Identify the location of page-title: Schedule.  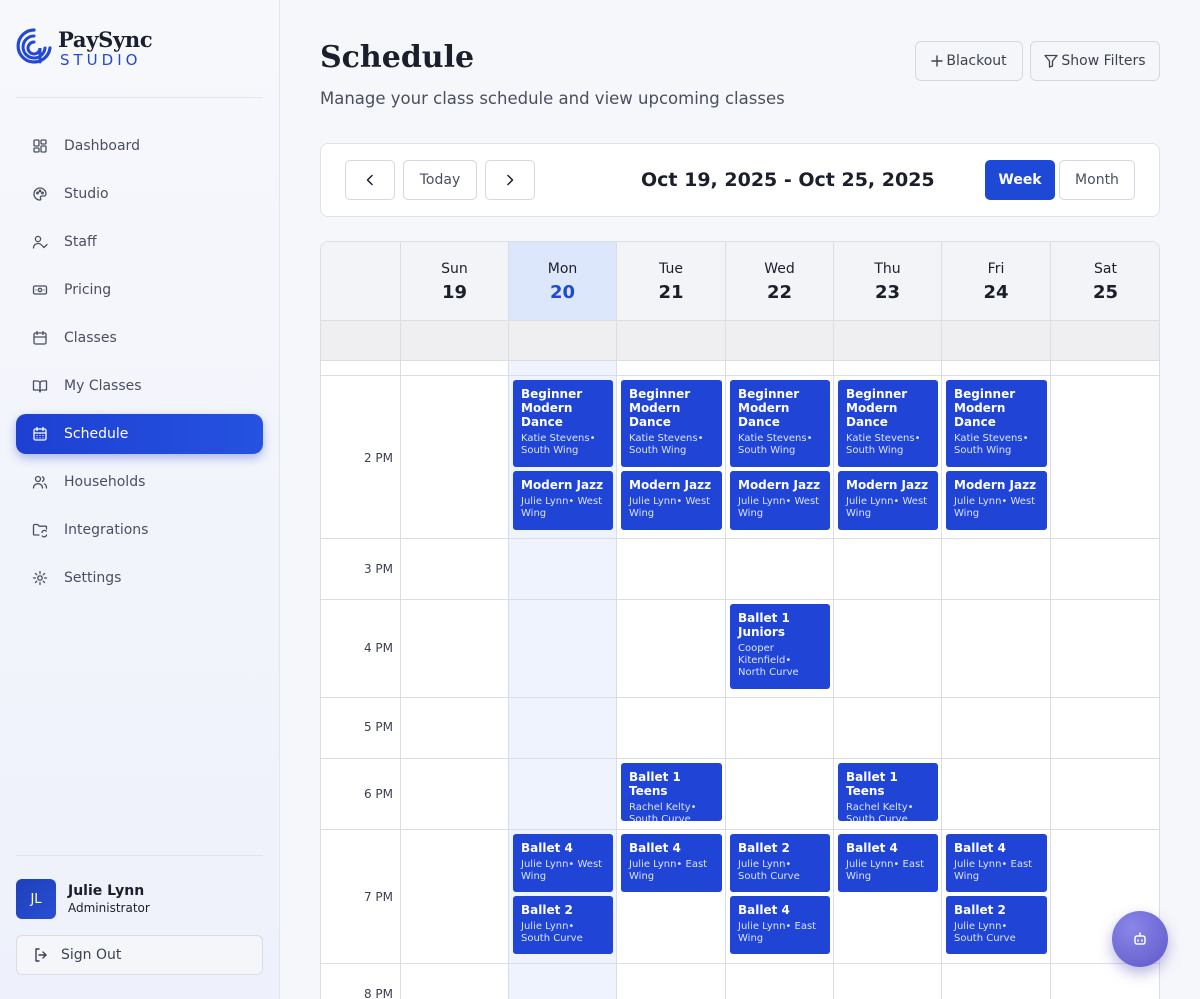
(397, 57).